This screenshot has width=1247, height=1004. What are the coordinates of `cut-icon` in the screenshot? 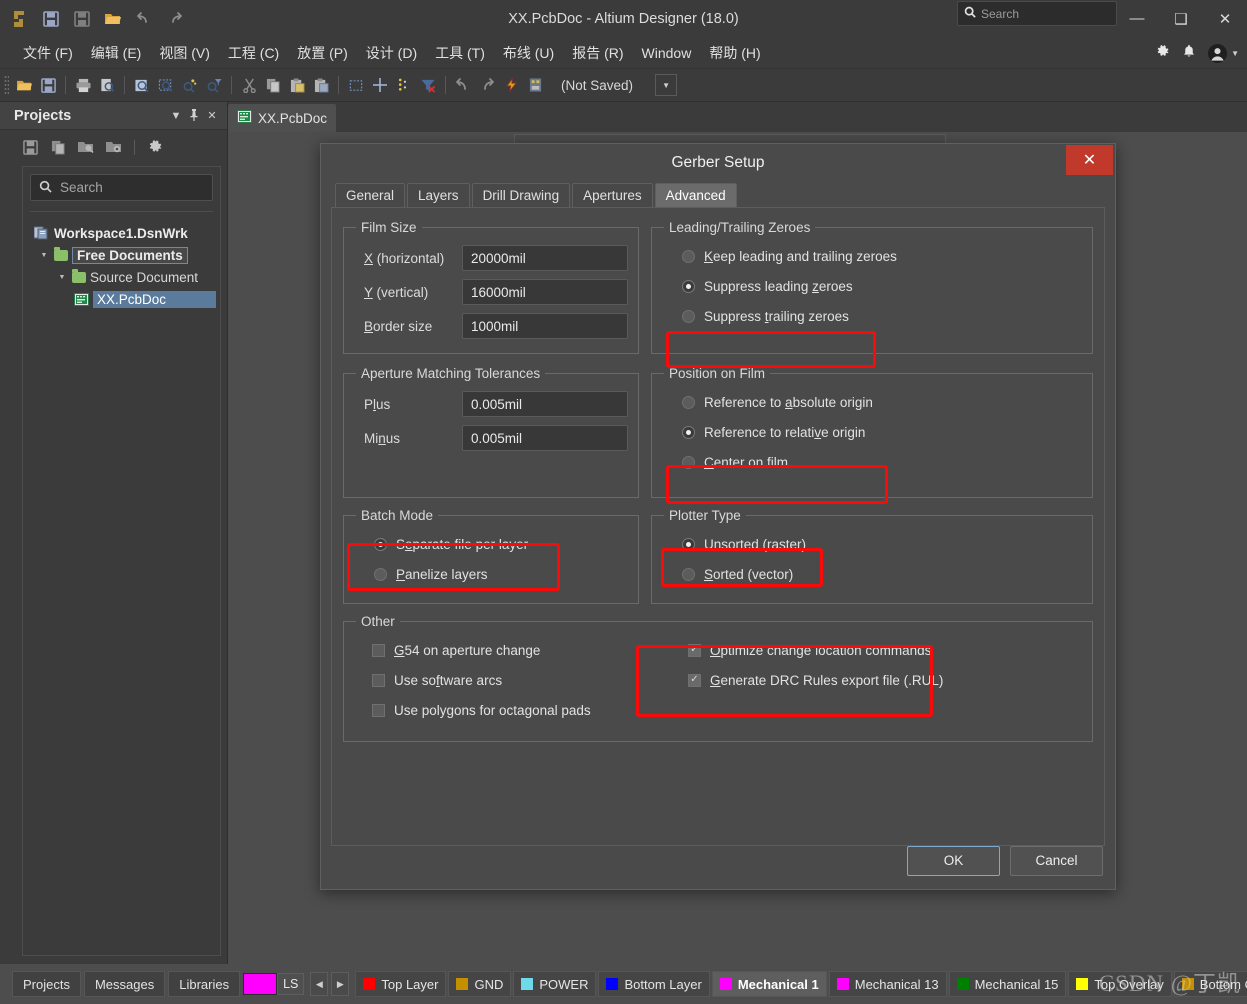 It's located at (249, 85).